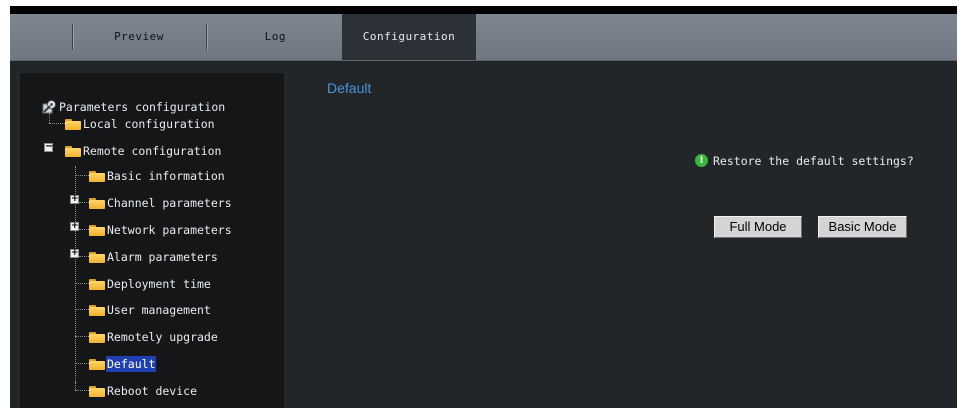 The image size is (965, 408). Describe the element at coordinates (159, 310) in the screenshot. I see `tree-item-label: User management` at that location.